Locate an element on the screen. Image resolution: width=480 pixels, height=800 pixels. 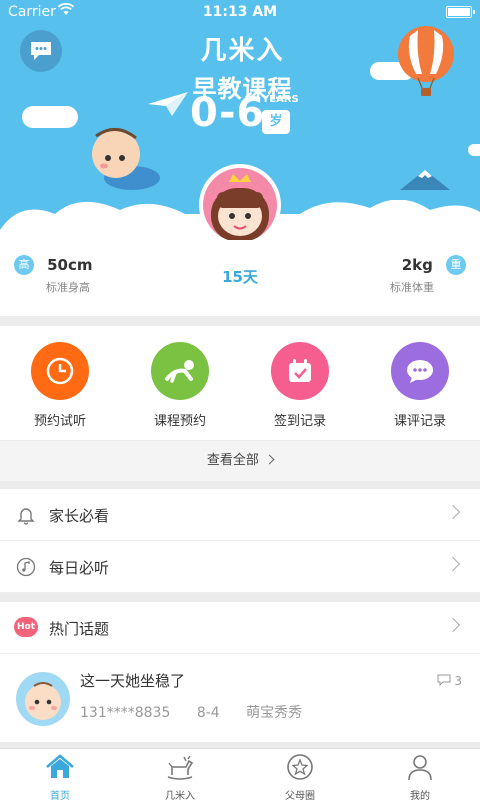
view-all-button: 查看全部 is located at coordinates (240, 461).